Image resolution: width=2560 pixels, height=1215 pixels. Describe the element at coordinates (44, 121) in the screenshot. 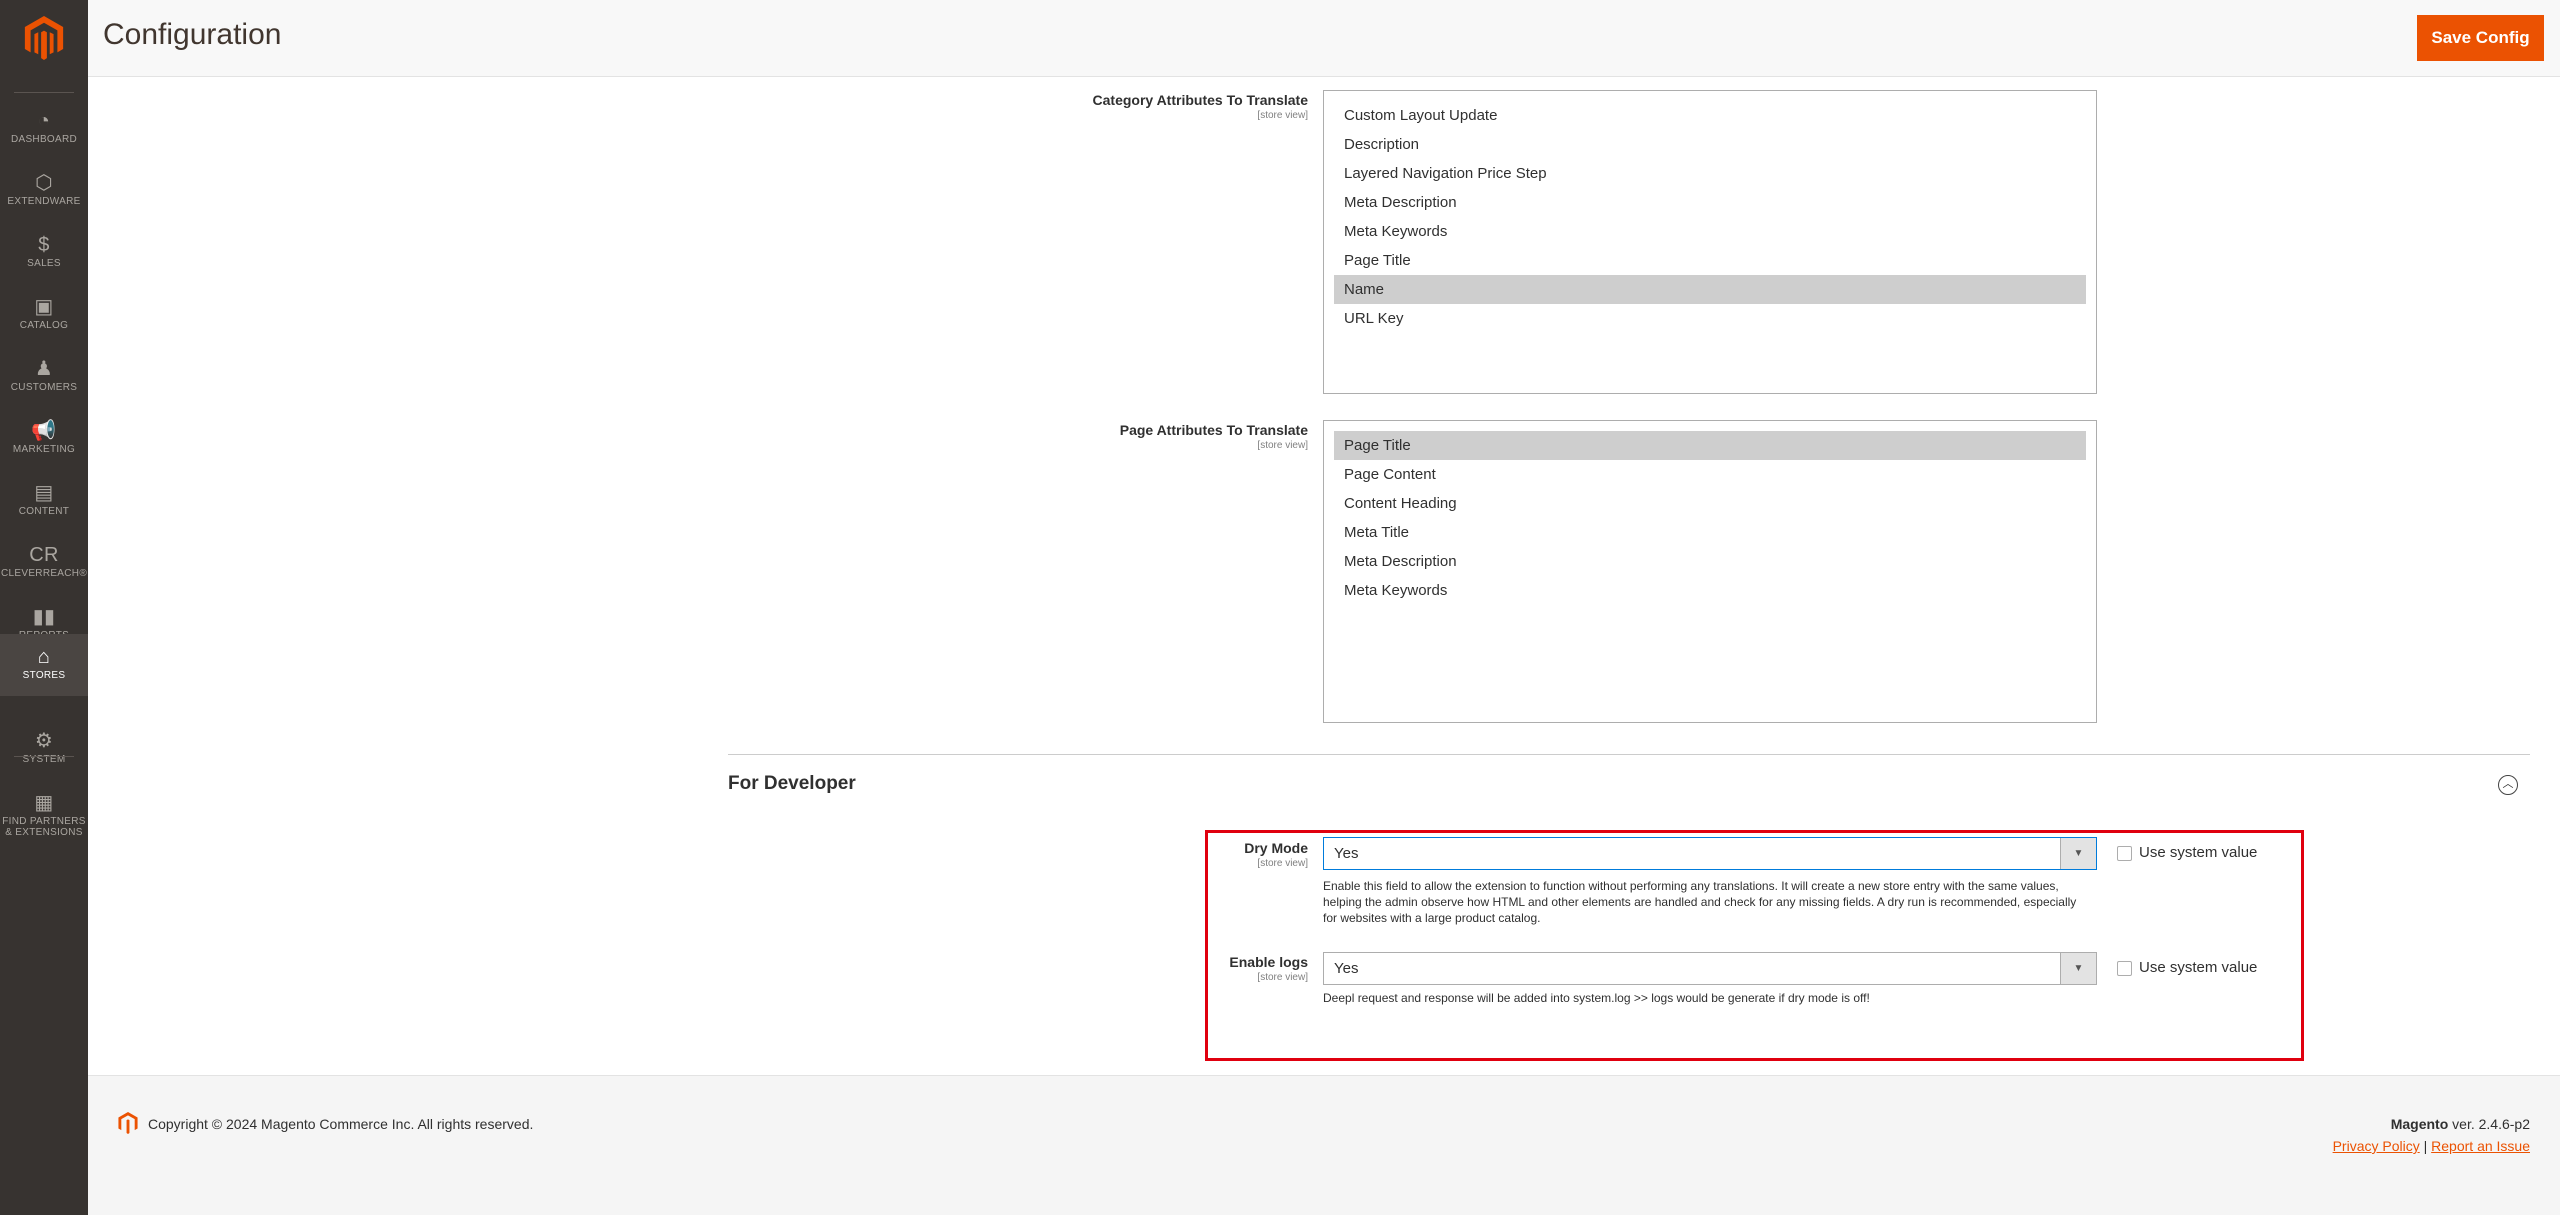

I see `dashboard-icon: ◔` at that location.